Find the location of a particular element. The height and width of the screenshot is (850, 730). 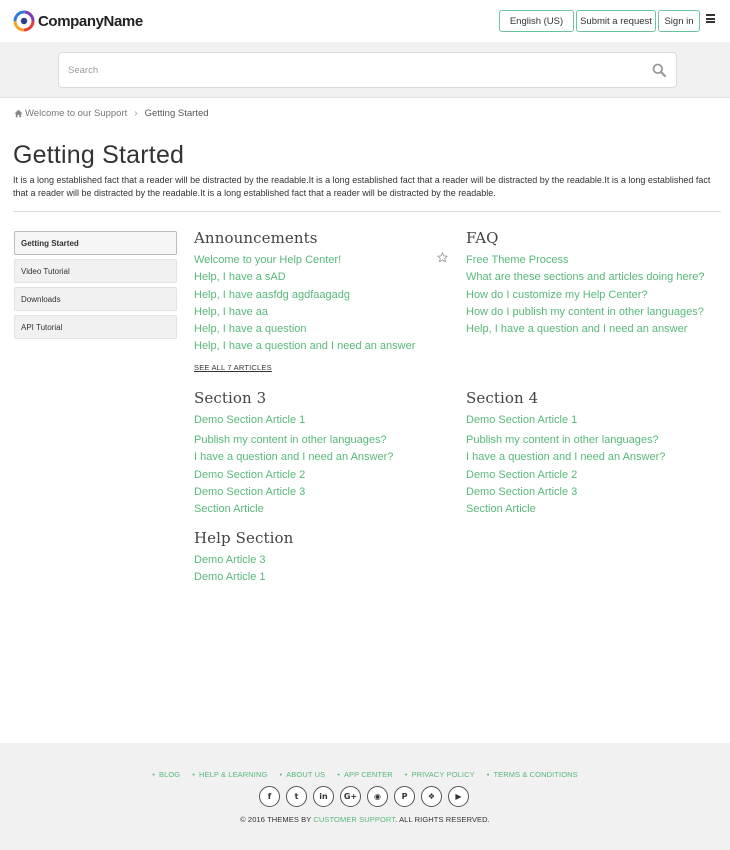

footer-link-app-center: APP CENTER is located at coordinates (365, 774).